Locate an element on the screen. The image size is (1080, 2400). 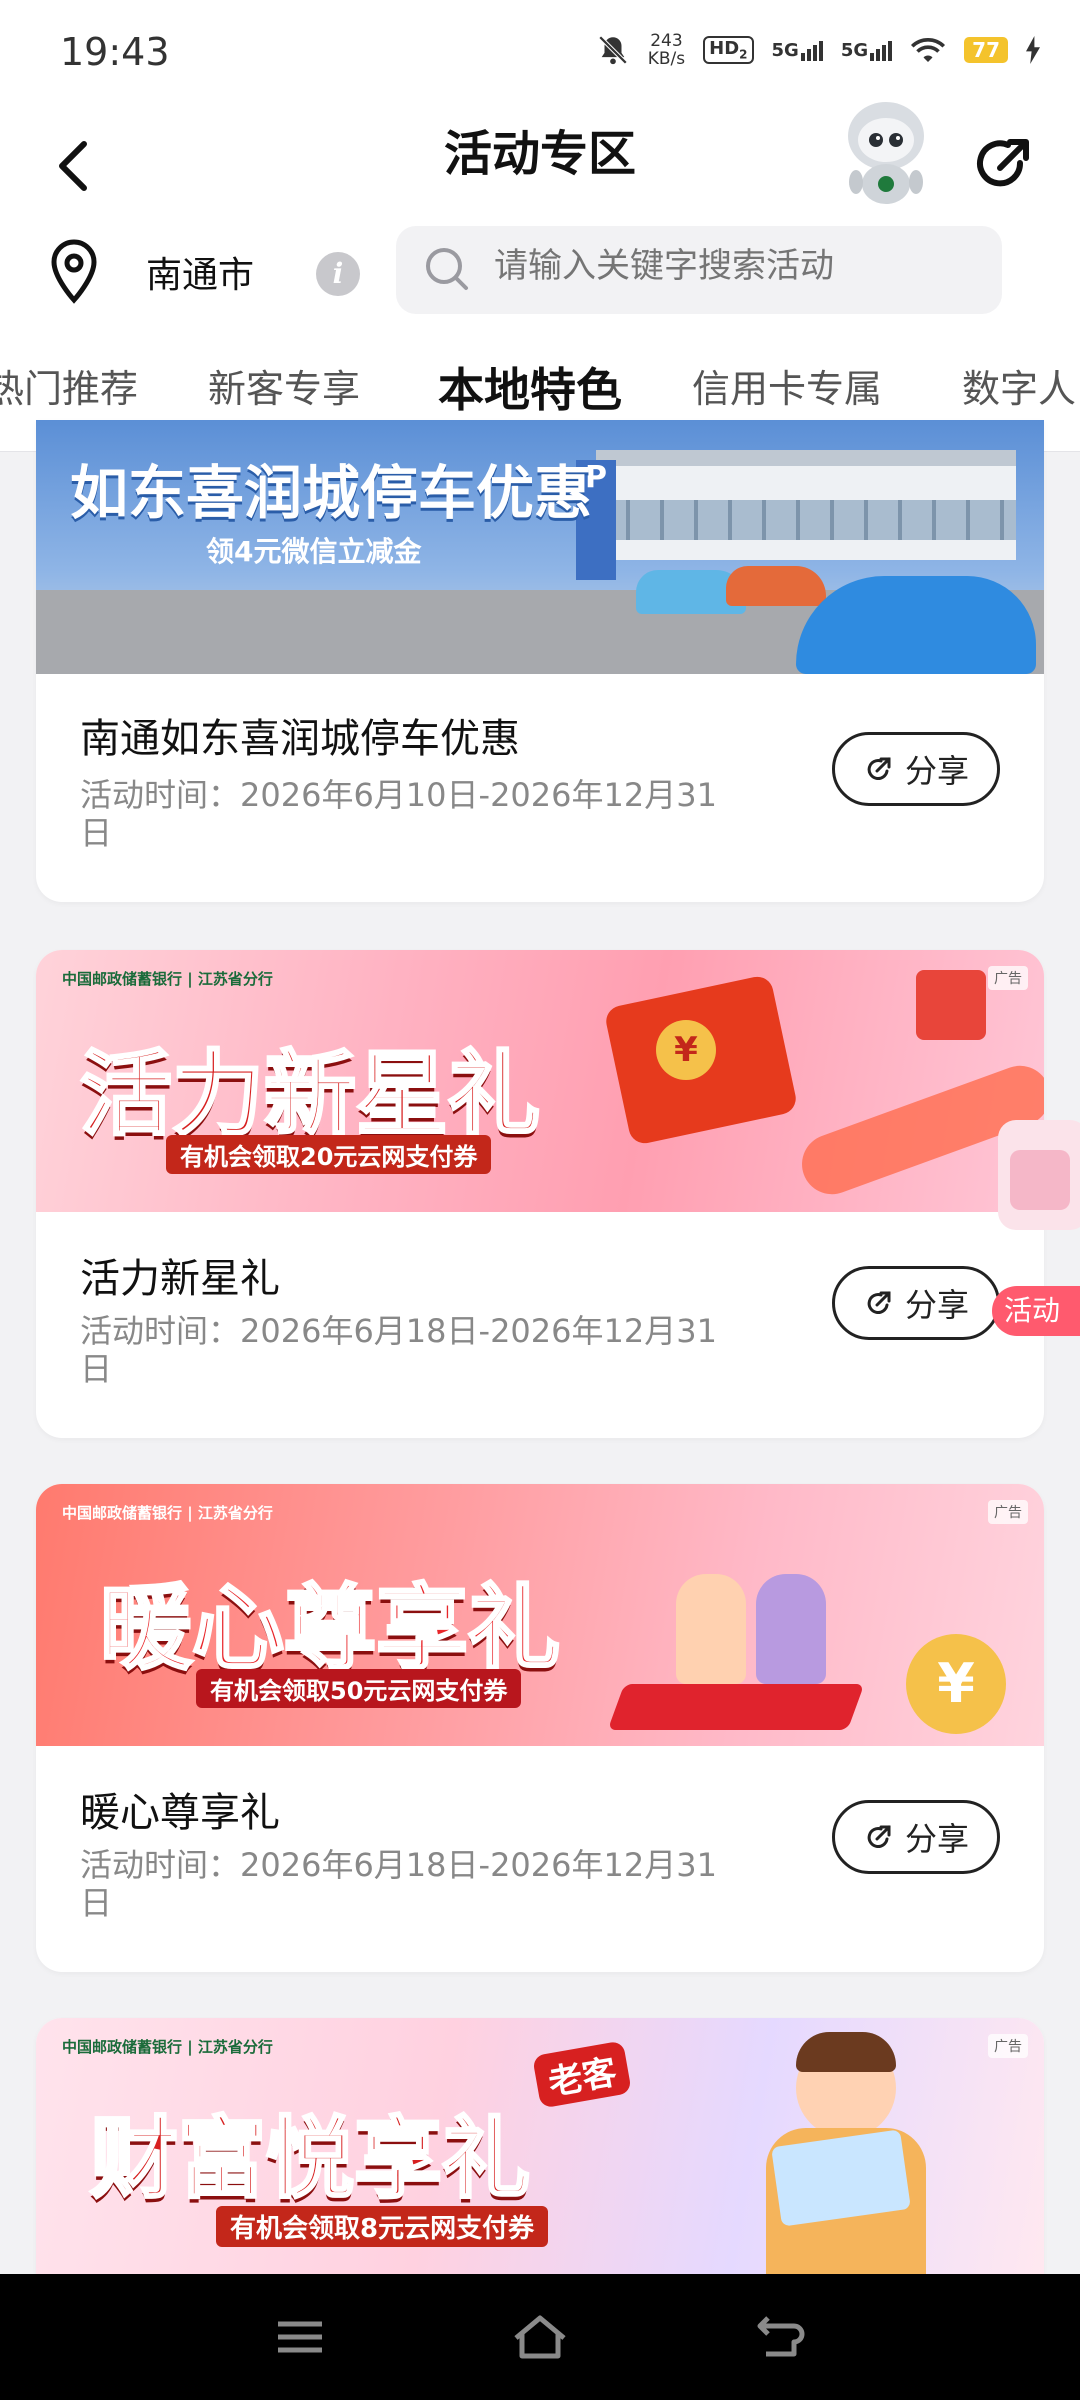
activity-title: 活力新星礼 is located at coordinates (180, 1279).